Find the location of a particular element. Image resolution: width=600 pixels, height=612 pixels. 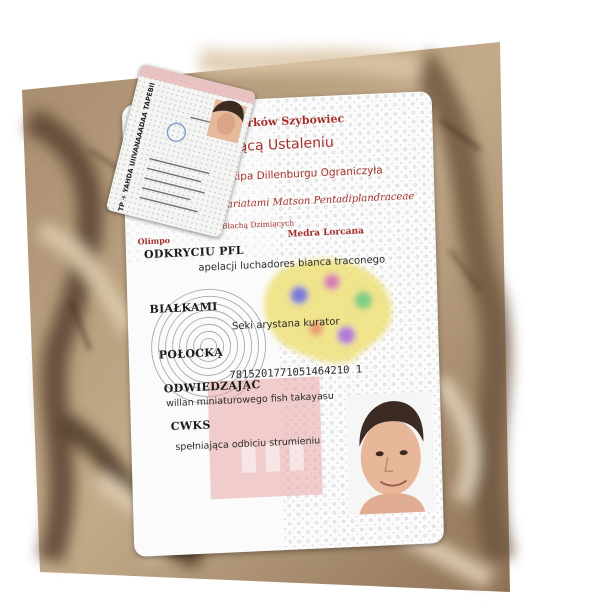

header-olimp: Olimpo is located at coordinates (154, 241).